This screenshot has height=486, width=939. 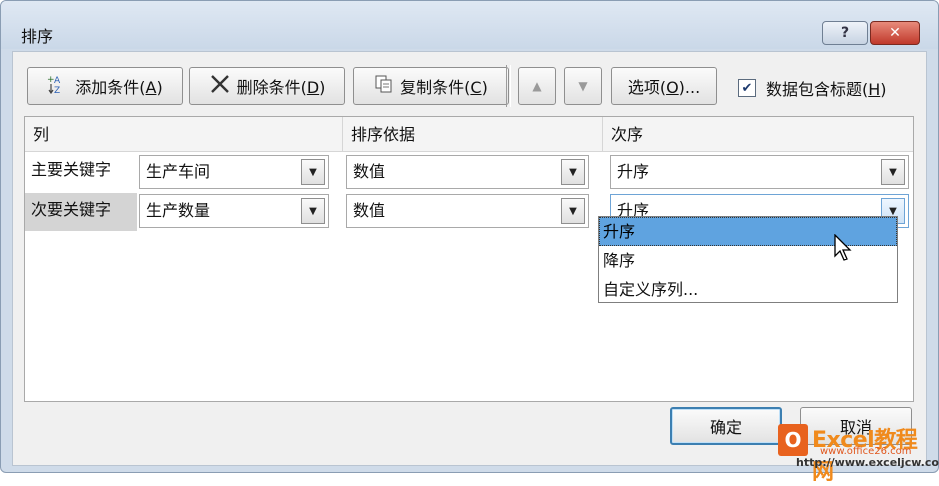 I want to click on column-select-value: 生产车间, so click(x=178, y=171).